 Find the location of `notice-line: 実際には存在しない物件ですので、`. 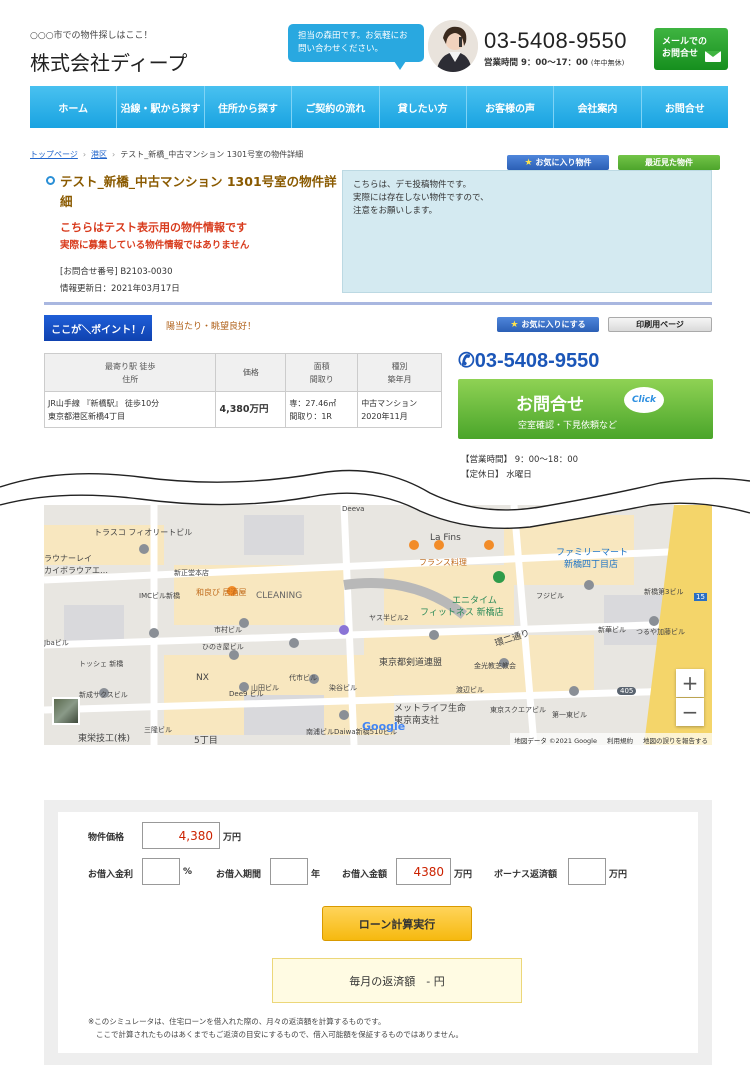

notice-line: 実際には存在しない物件ですので、 is located at coordinates (421, 198).